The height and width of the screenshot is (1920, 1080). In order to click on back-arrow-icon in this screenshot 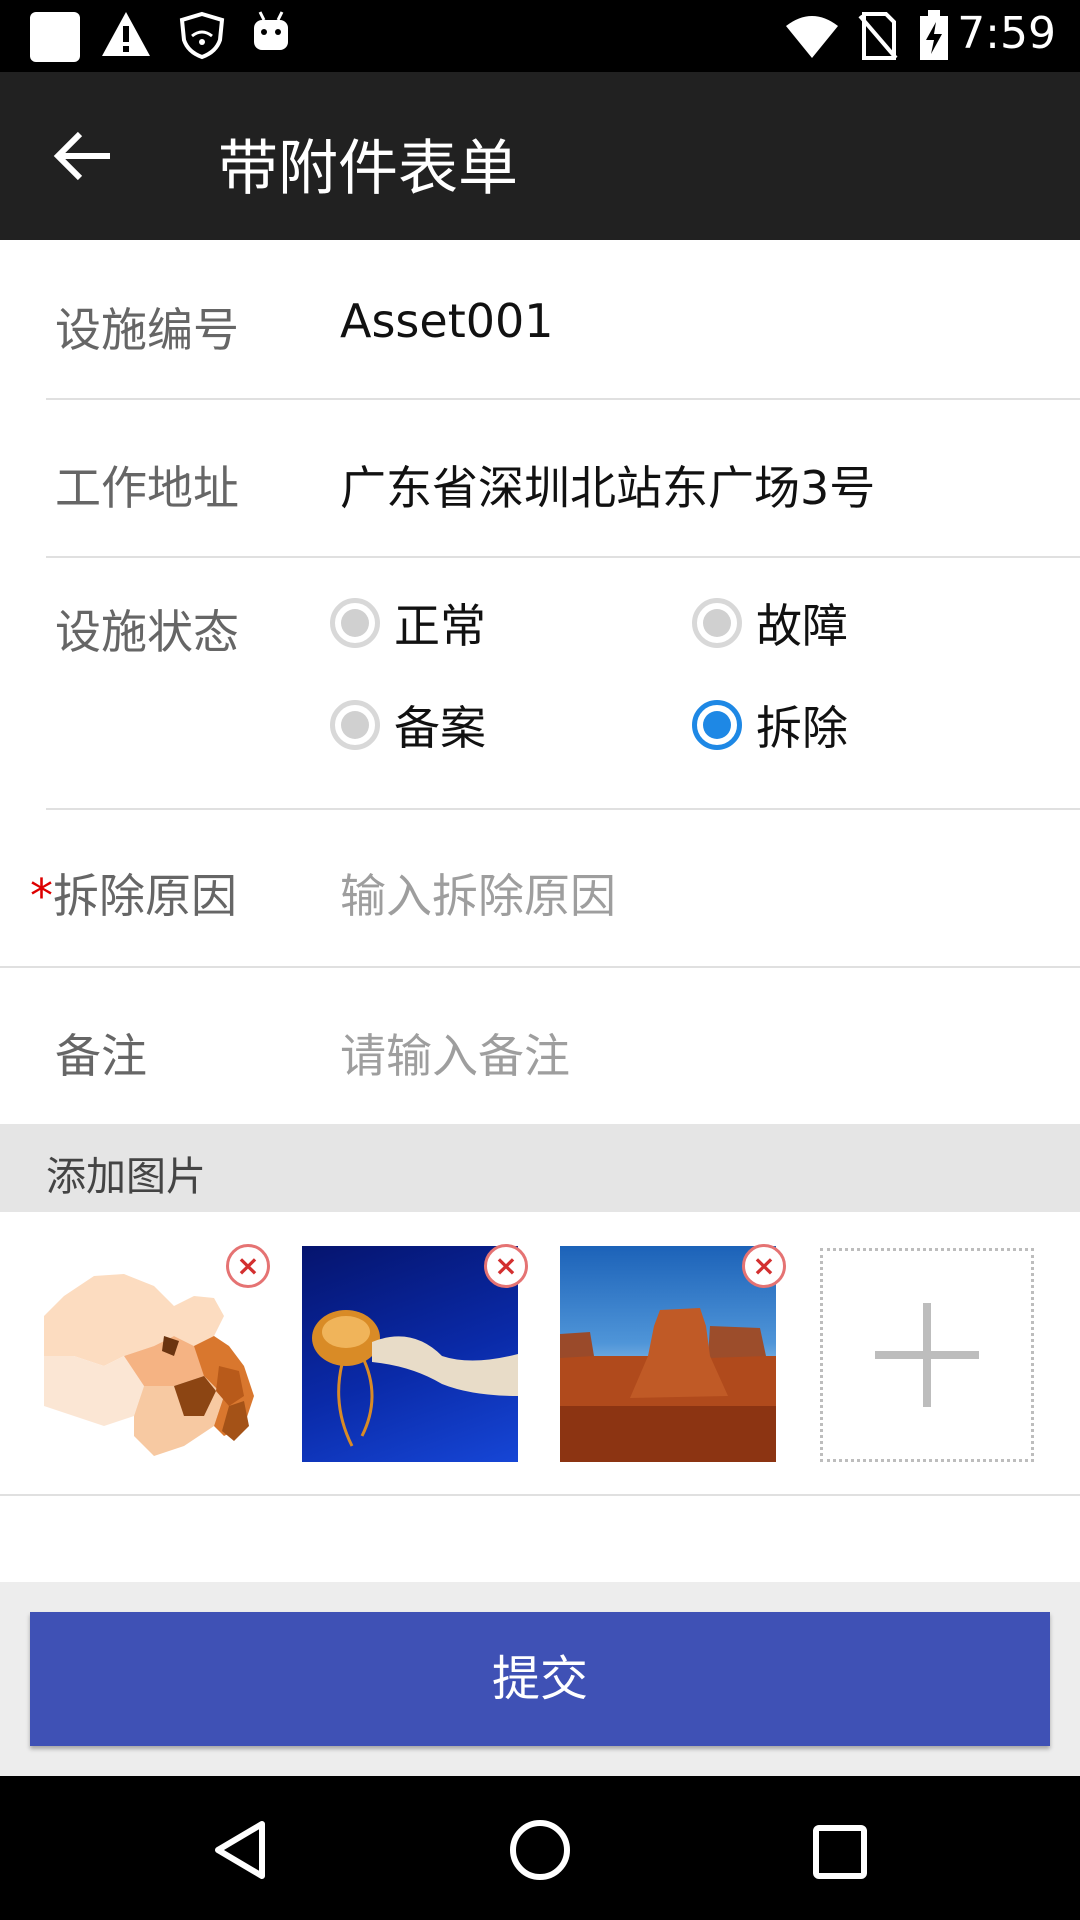, I will do `click(84, 156)`.